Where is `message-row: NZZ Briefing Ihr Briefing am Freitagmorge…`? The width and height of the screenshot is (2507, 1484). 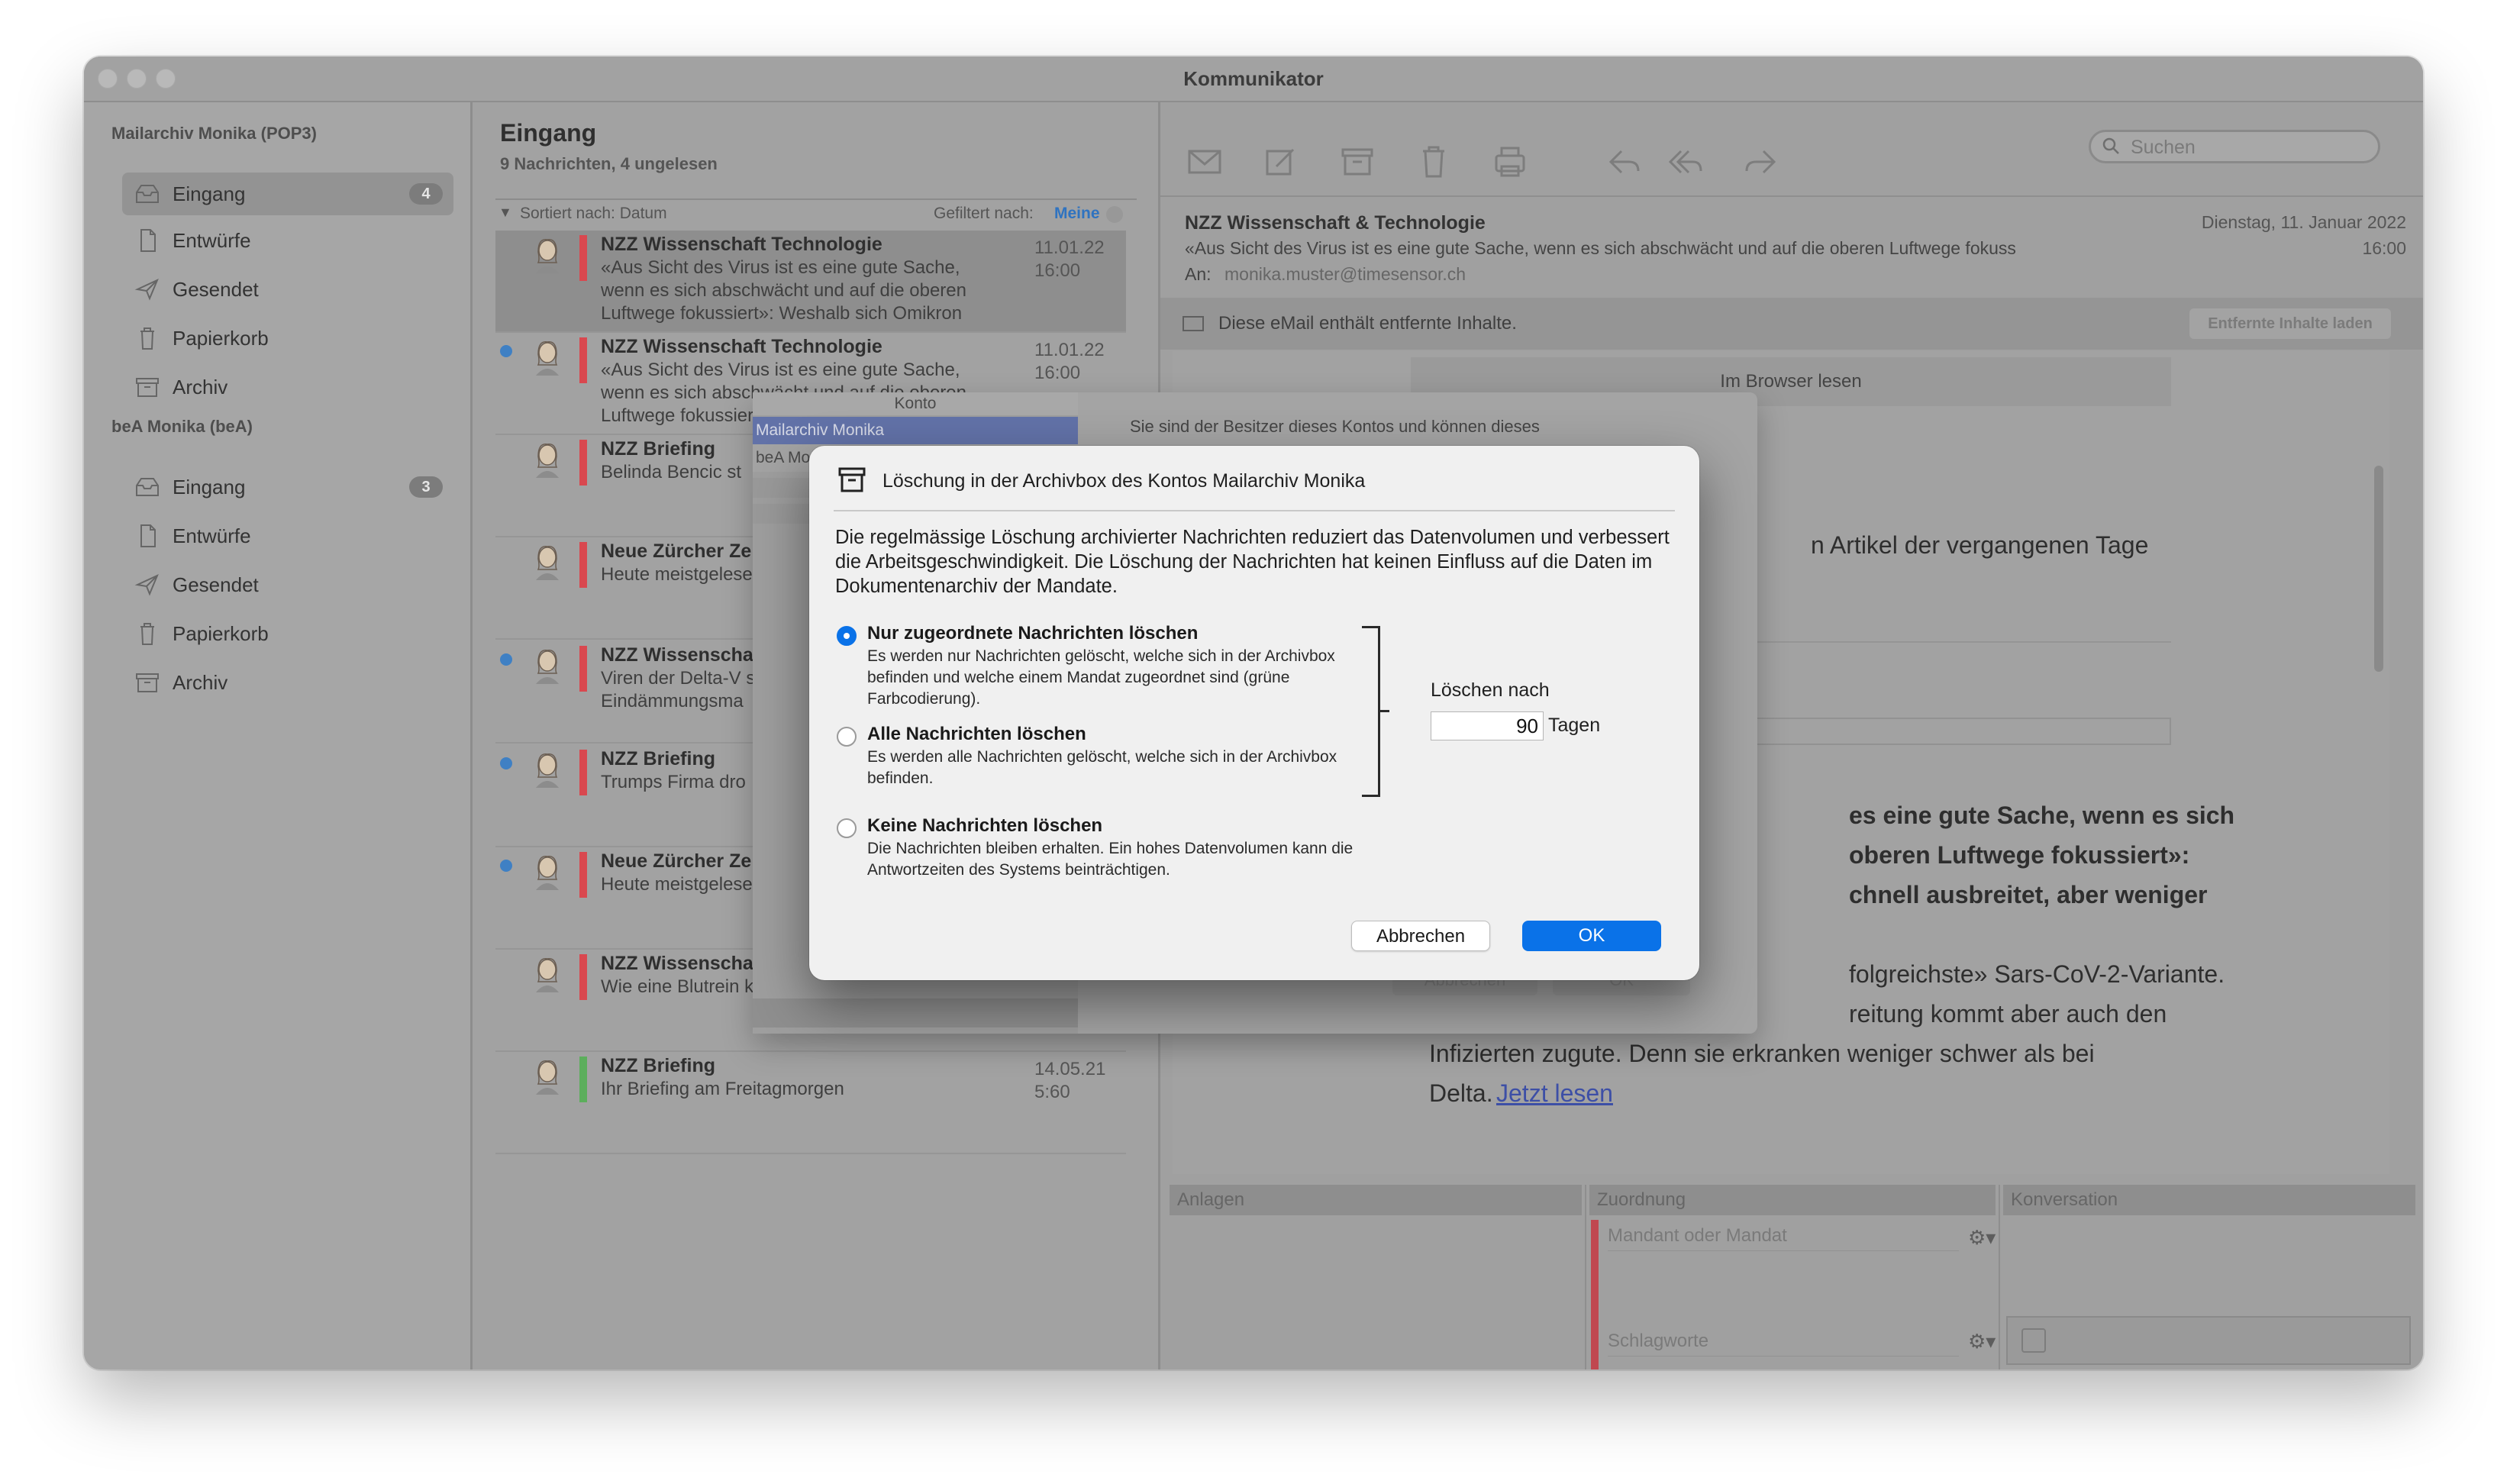
message-row: NZZ Briefing Ihr Briefing am Freitagmorge… is located at coordinates (810, 1103).